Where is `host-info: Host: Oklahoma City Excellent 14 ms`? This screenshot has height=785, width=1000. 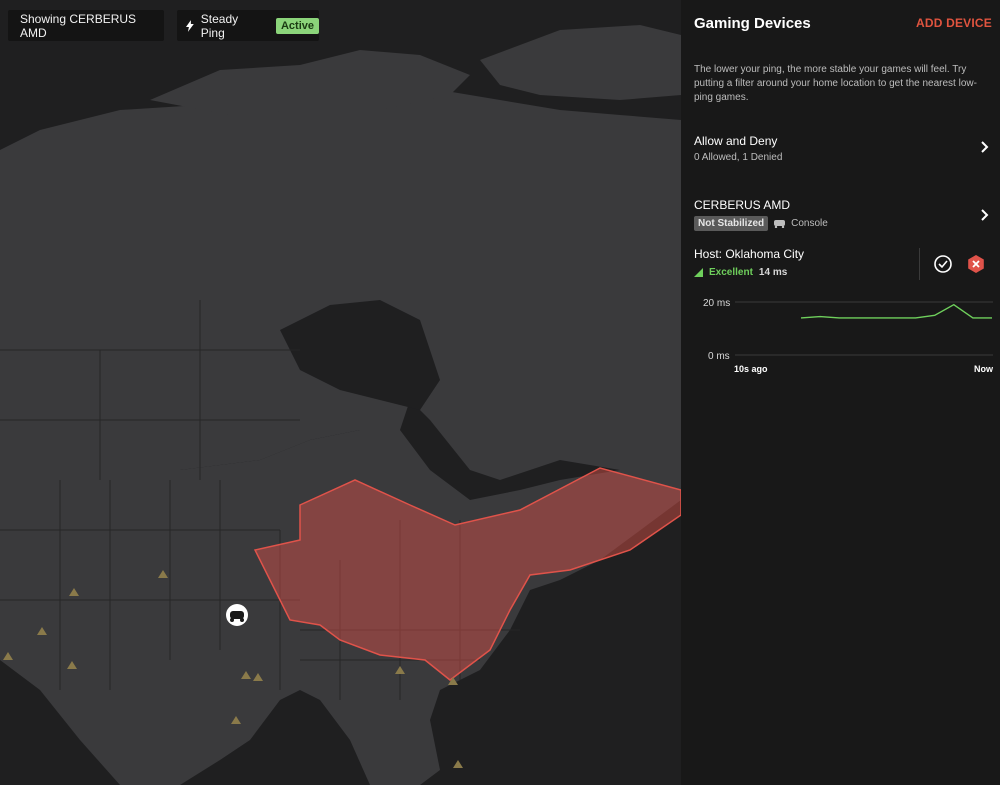
host-info: Host: Oklahoma City Excellent 14 ms is located at coordinates (749, 262).